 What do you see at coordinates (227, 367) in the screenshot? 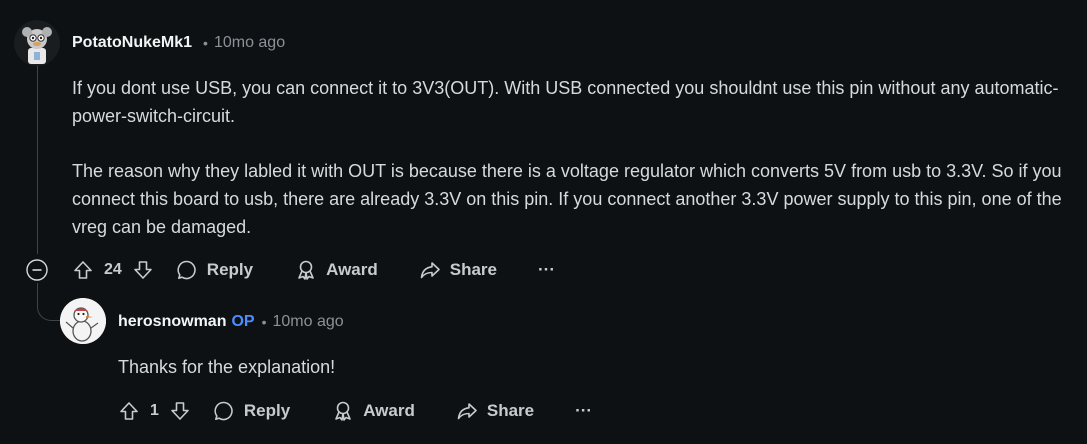
I see `reply-text: Thanks for the explanation!` at bounding box center [227, 367].